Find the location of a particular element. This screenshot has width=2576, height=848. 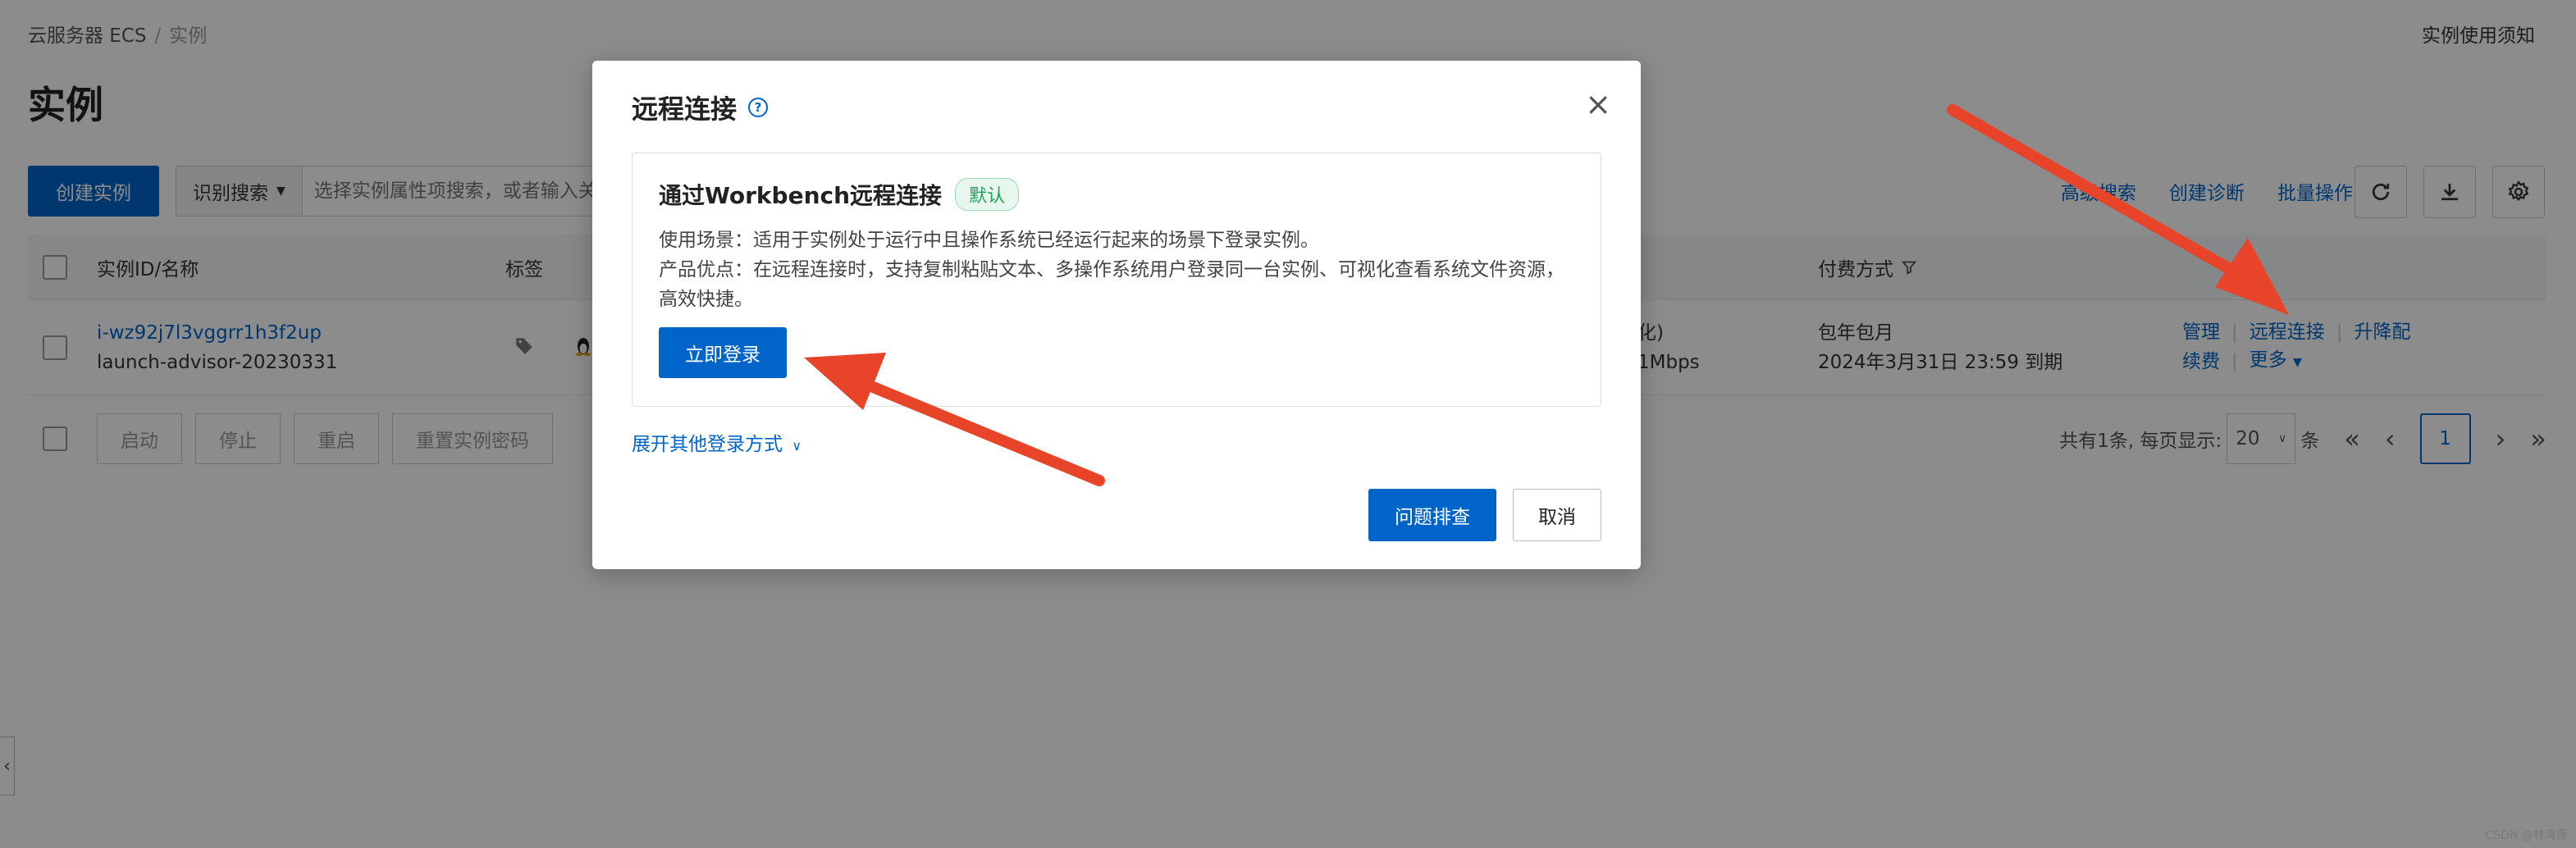

dialog-title-text: 远程连接 is located at coordinates (685, 109).